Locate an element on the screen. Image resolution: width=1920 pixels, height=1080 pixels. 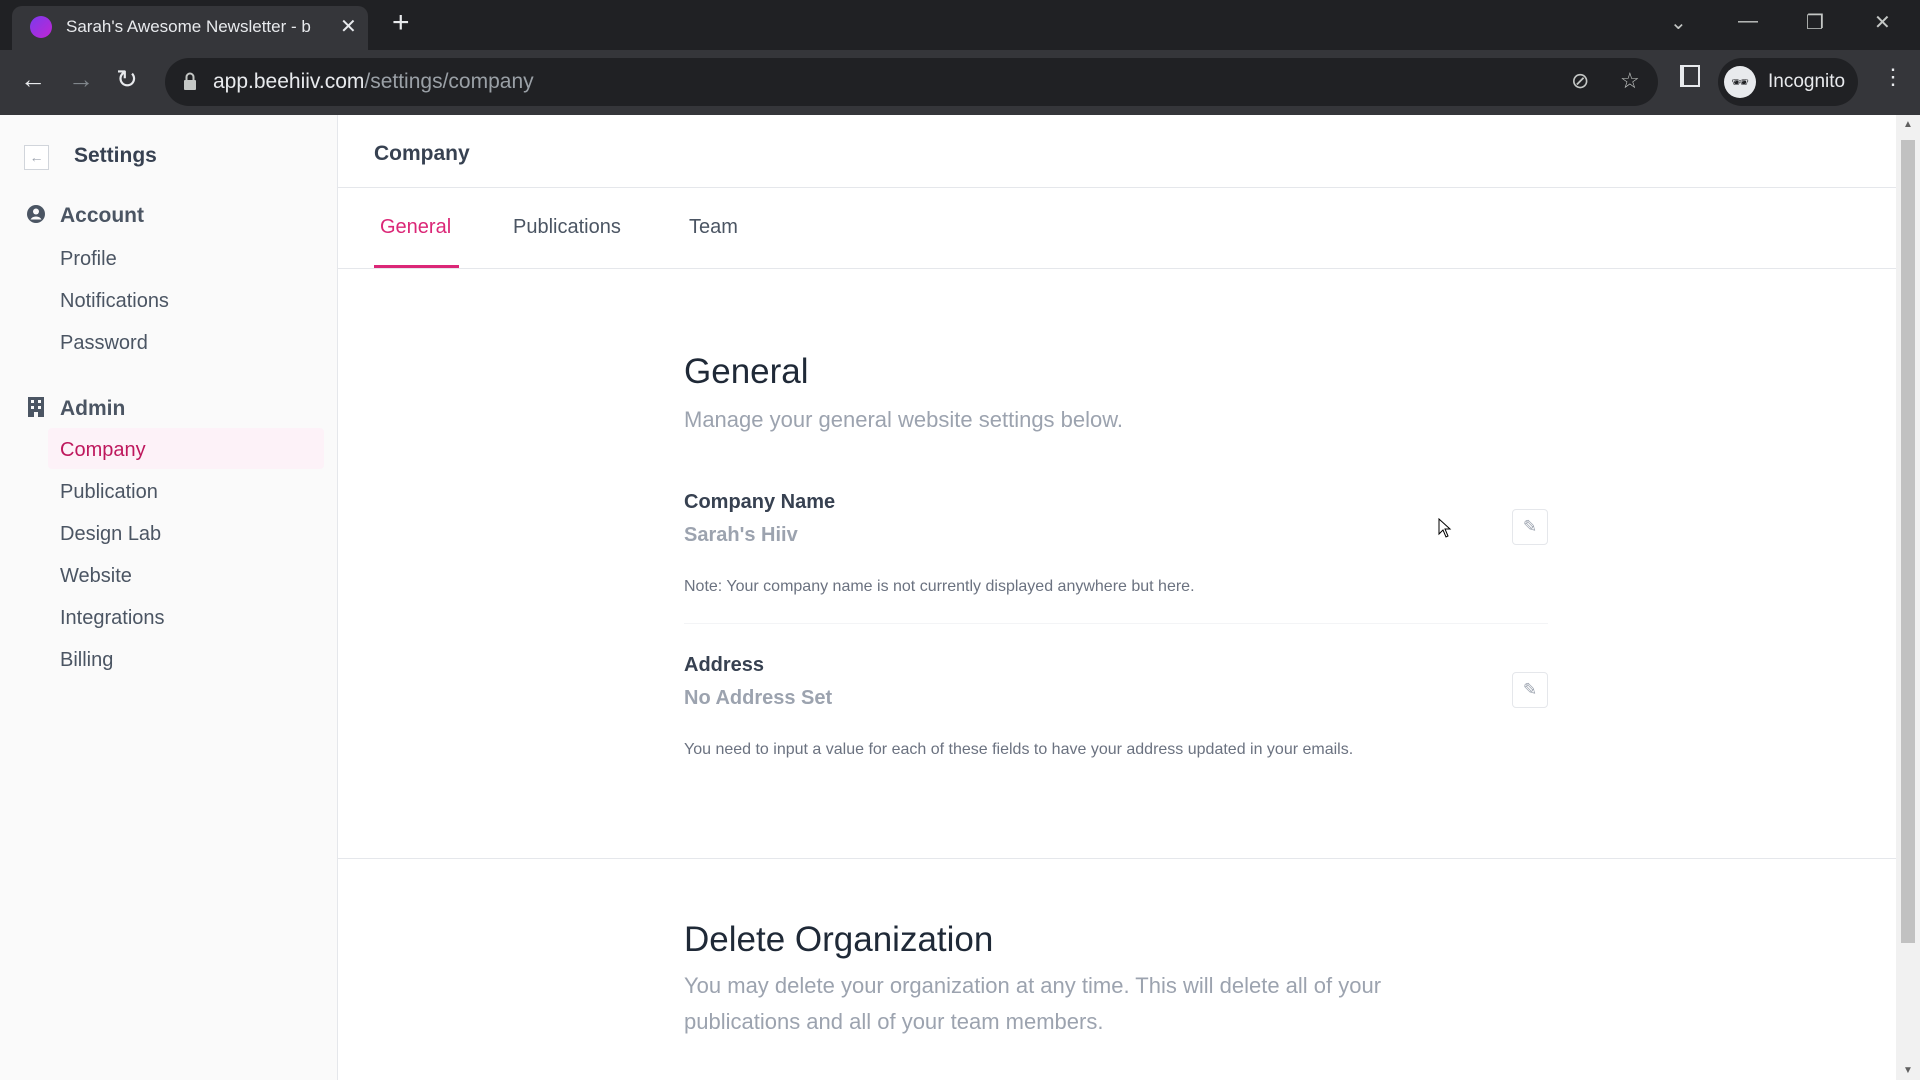
company-name-value: Sarah's Hiiv is located at coordinates (741, 535).